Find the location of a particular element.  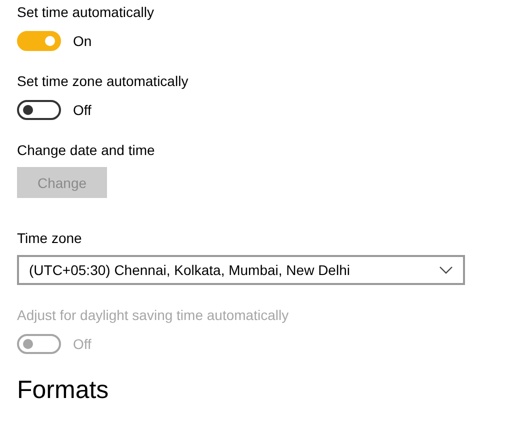

toggle-state-text: On is located at coordinates (82, 41).